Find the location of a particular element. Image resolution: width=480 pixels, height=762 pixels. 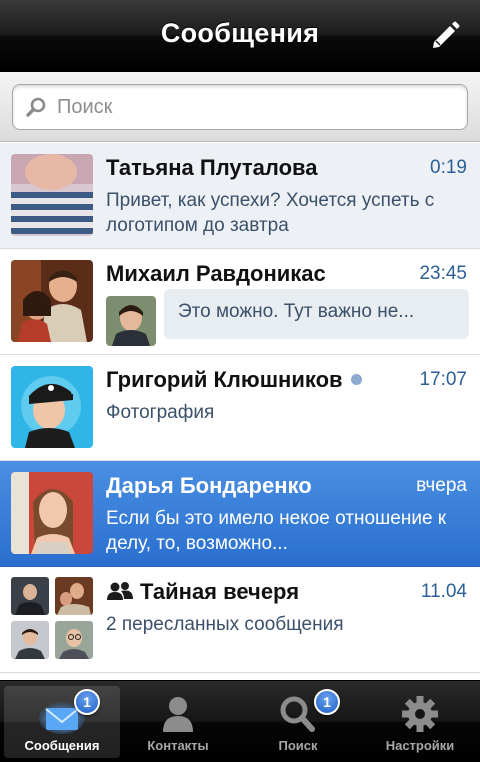

gear-icon is located at coordinates (420, 714).